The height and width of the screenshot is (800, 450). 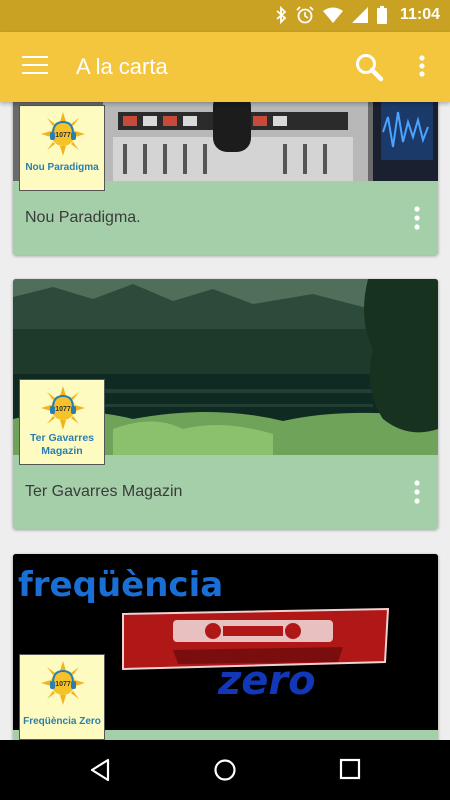 I want to click on more-vert-icon, so click(x=422, y=66).